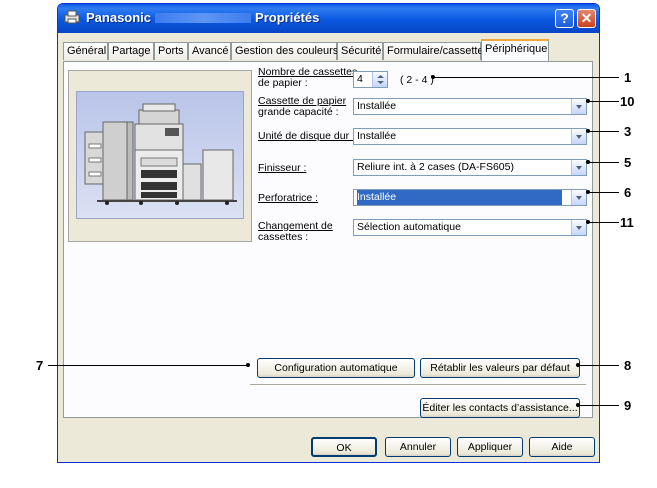 The width and height of the screenshot is (657, 488). Describe the element at coordinates (470, 227) in the screenshot. I see `changement-dropdown: Sélection automatique` at that location.